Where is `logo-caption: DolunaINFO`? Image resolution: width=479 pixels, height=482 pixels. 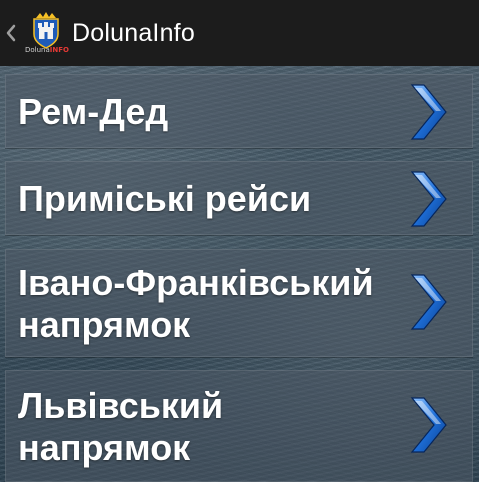
logo-caption: DolunaINFO is located at coordinates (47, 50).